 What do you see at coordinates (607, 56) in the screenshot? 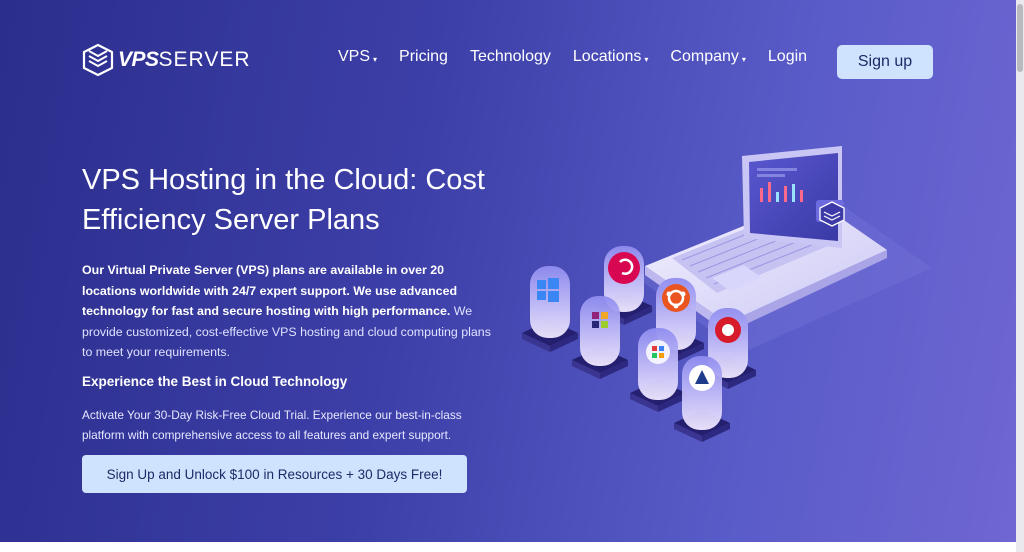
I see `nav-item-label: Locations` at bounding box center [607, 56].